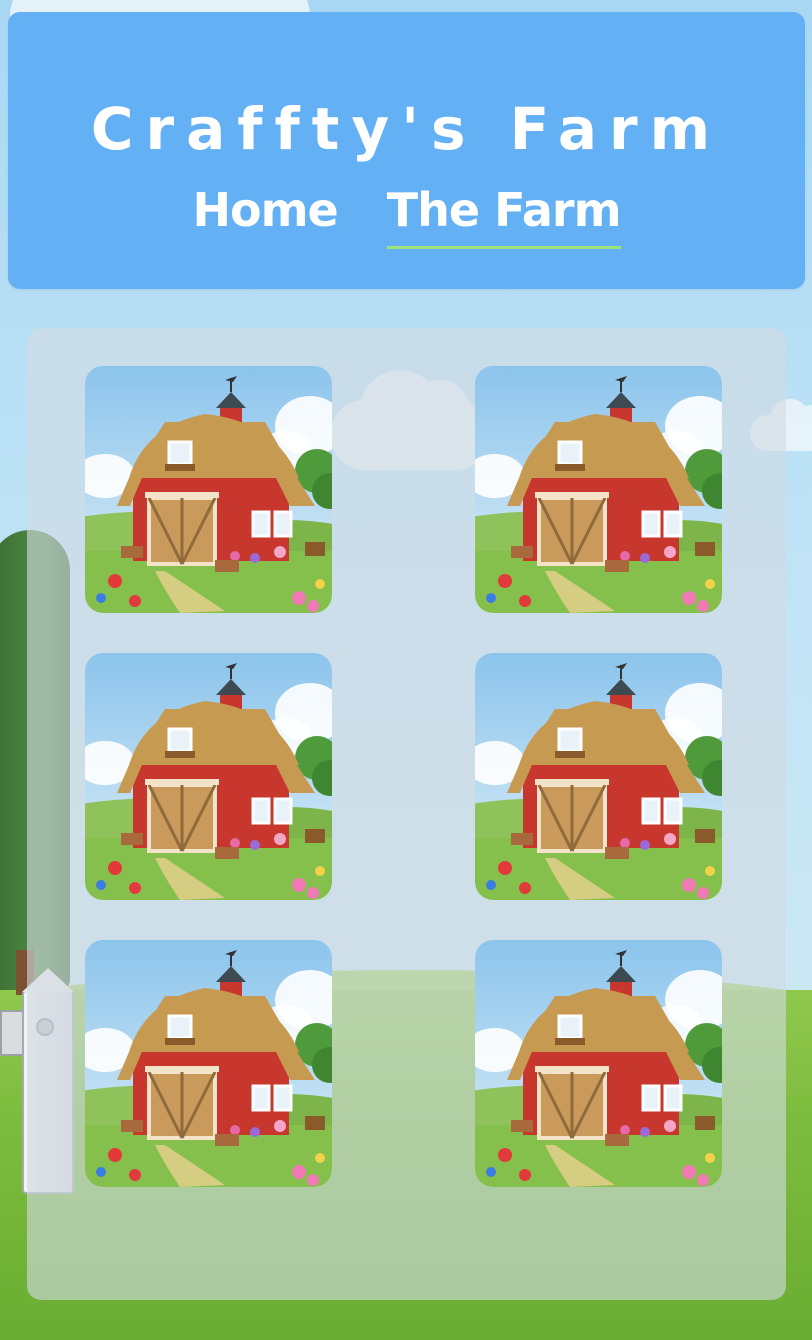 The image size is (812, 1340). Describe the element at coordinates (504, 214) in the screenshot. I see `nav-link-the-farm: The Farm` at that location.